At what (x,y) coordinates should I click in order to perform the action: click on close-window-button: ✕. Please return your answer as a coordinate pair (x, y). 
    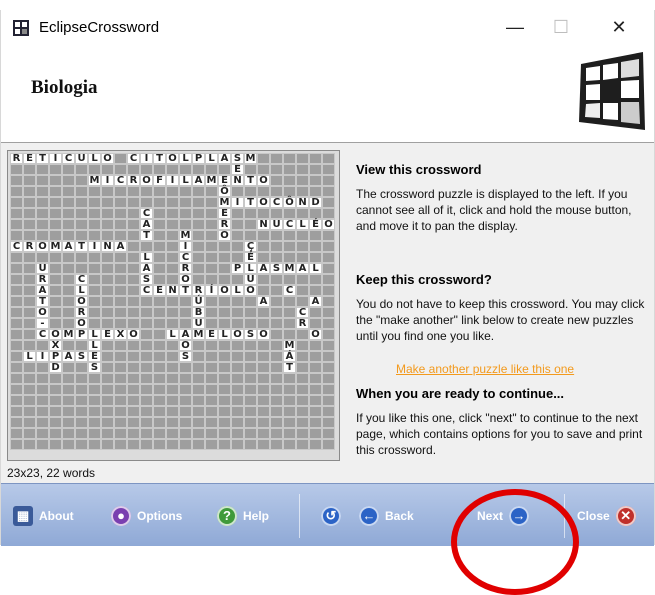
    Looking at the image, I should click on (619, 27).